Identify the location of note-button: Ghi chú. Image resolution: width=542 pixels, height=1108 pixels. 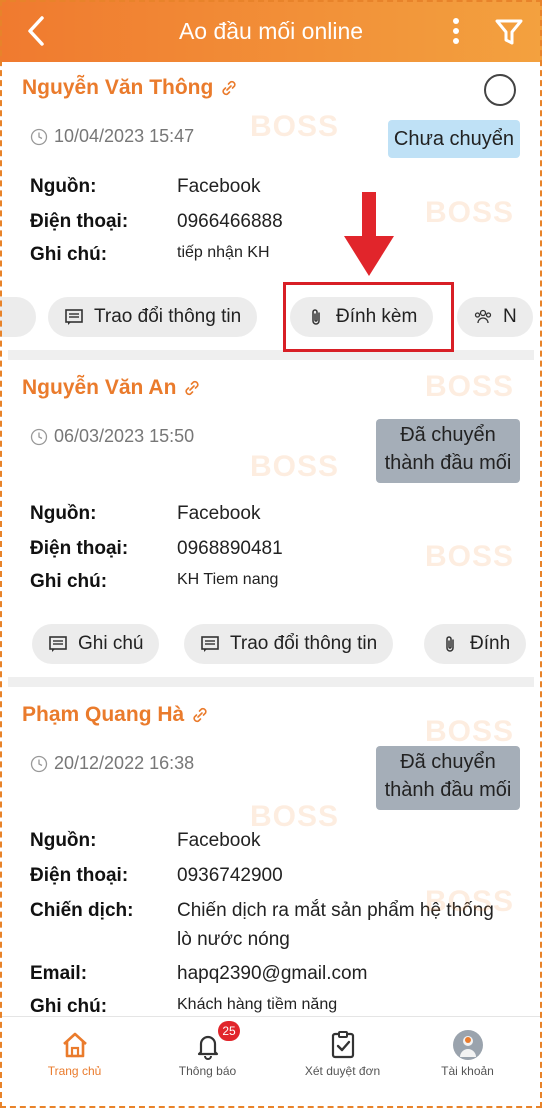
(96, 644).